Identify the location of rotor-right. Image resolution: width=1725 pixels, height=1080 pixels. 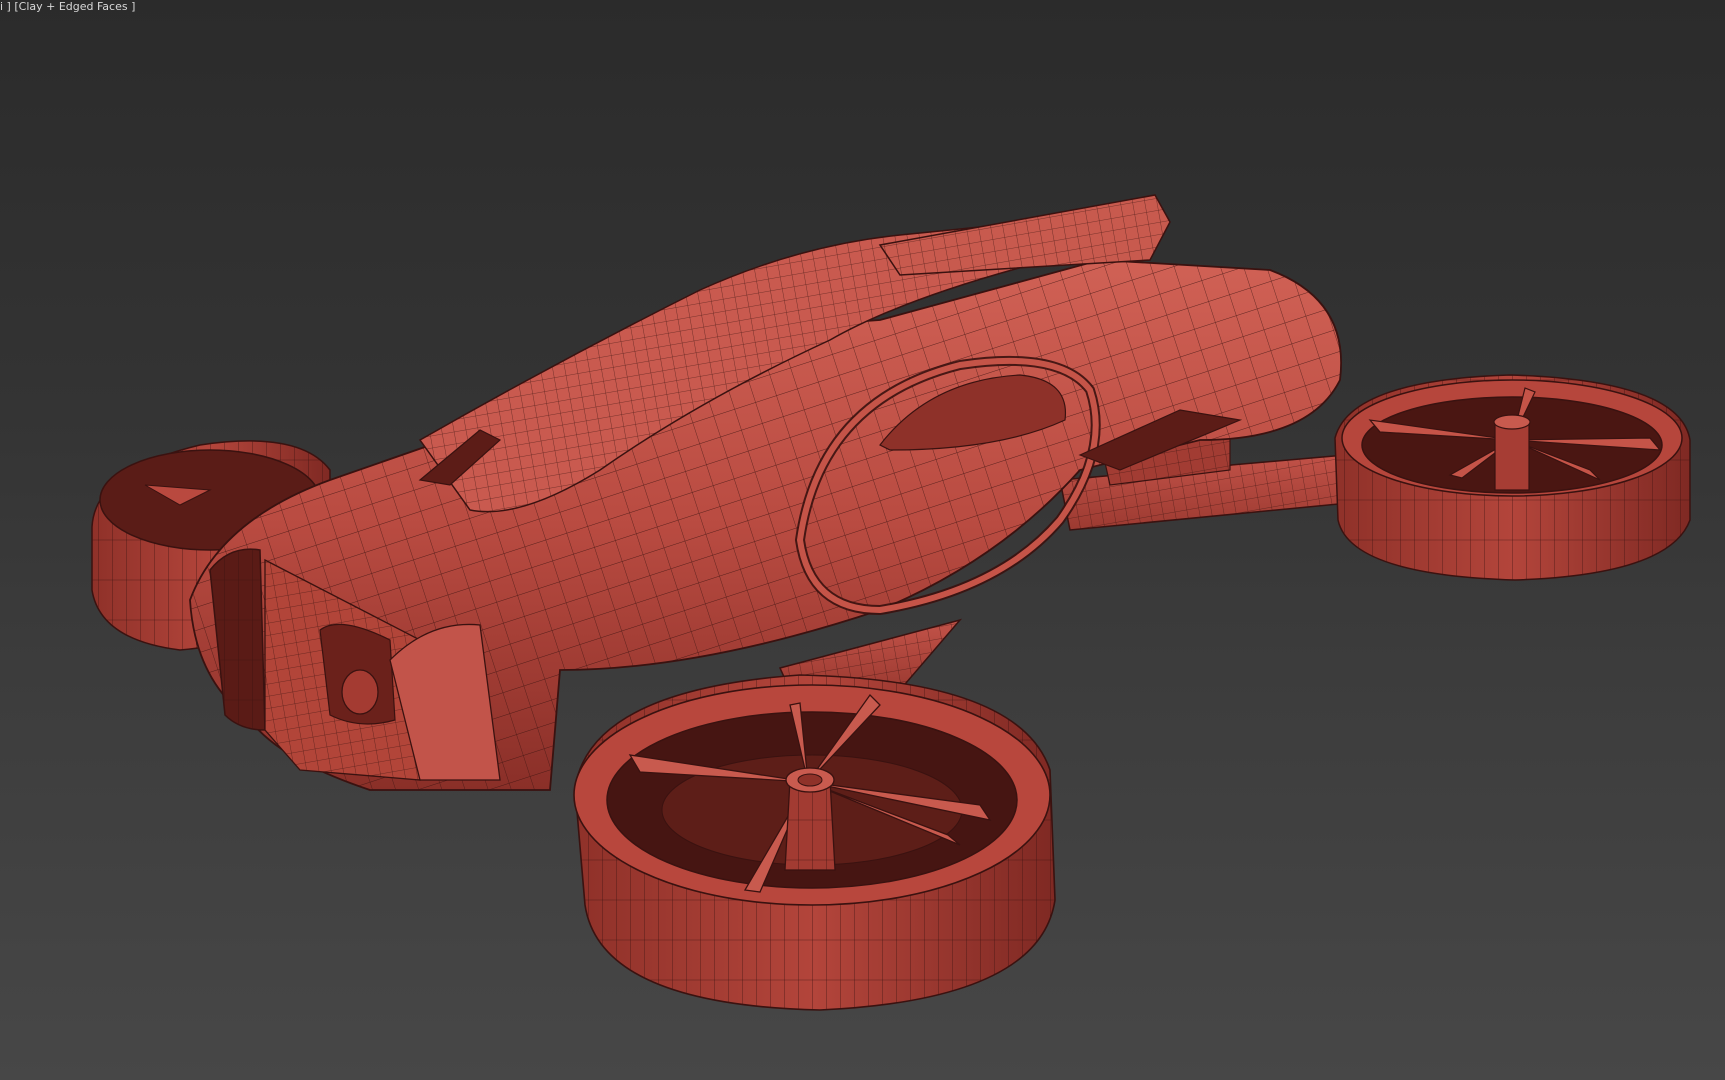
(1512, 477).